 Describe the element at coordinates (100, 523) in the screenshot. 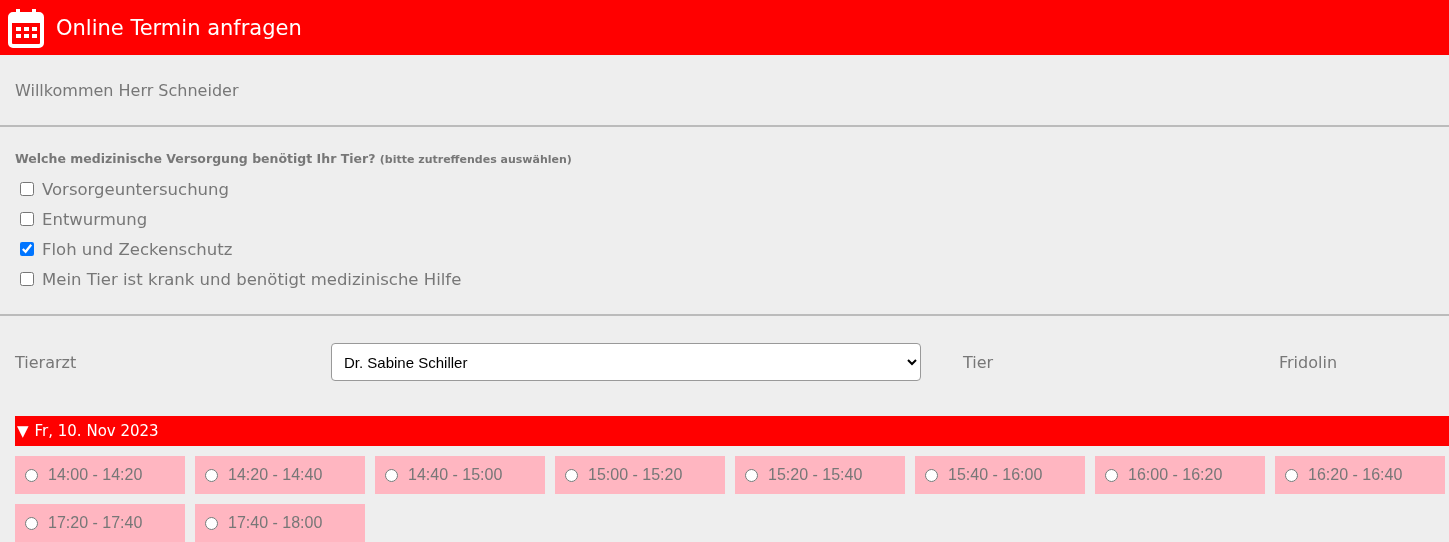

I see `time-slot: 17:20 - 17:40` at that location.